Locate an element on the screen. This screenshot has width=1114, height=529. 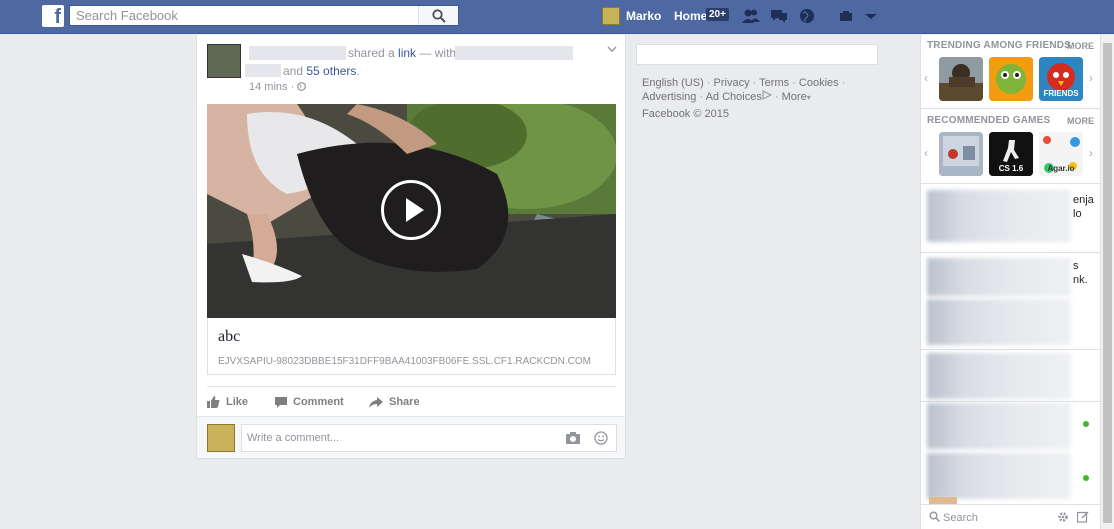
chat-search-bar is located at coordinates (1011, 516).